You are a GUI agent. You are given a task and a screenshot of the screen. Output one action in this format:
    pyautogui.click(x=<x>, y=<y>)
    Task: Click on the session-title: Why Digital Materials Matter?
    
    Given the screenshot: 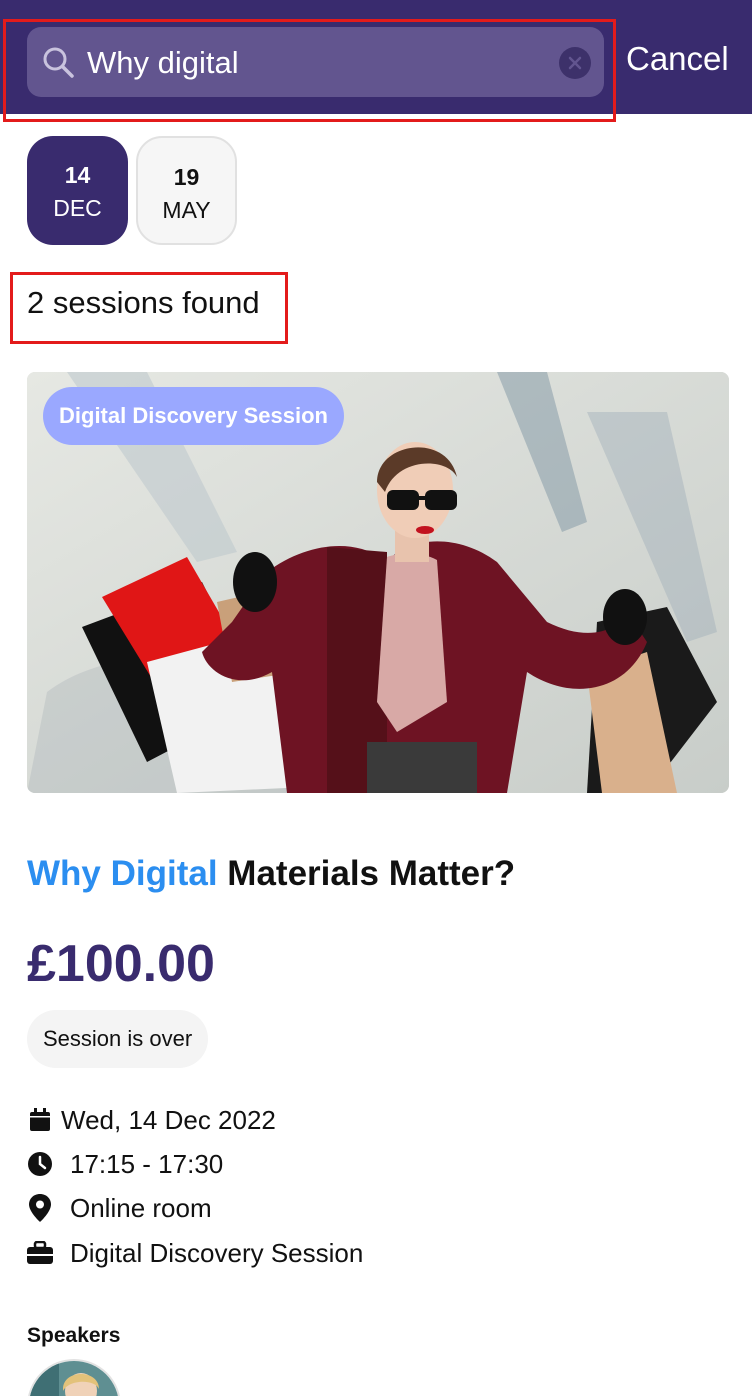 What is the action you would take?
    pyautogui.click(x=271, y=874)
    